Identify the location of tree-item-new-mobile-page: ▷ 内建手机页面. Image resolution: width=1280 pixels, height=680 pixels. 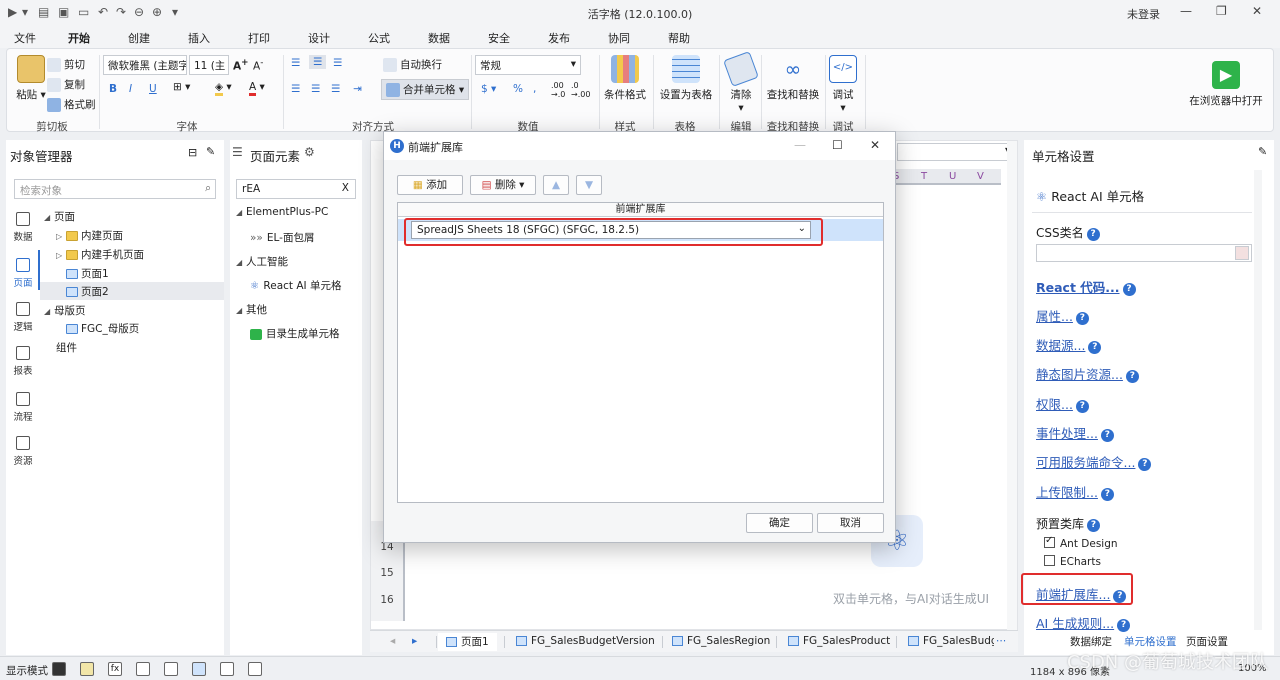
(100, 254).